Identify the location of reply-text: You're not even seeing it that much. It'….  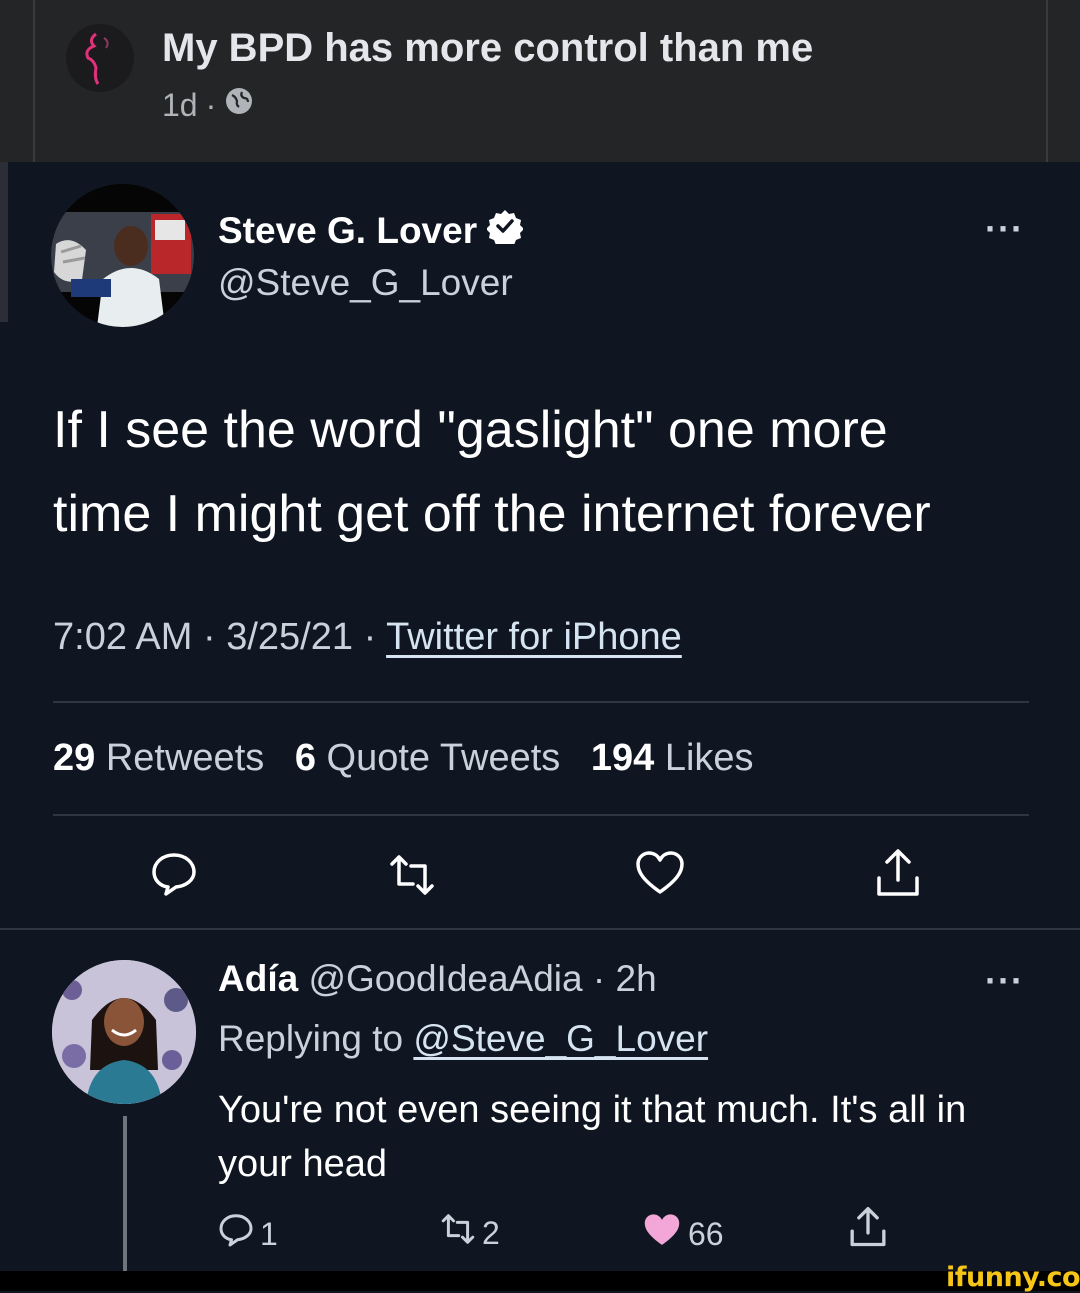
(592, 1137).